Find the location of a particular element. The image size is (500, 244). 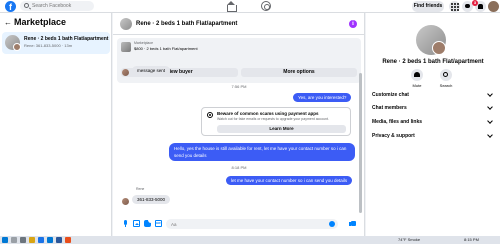

file-explorer-icon is located at coordinates (32, 240).